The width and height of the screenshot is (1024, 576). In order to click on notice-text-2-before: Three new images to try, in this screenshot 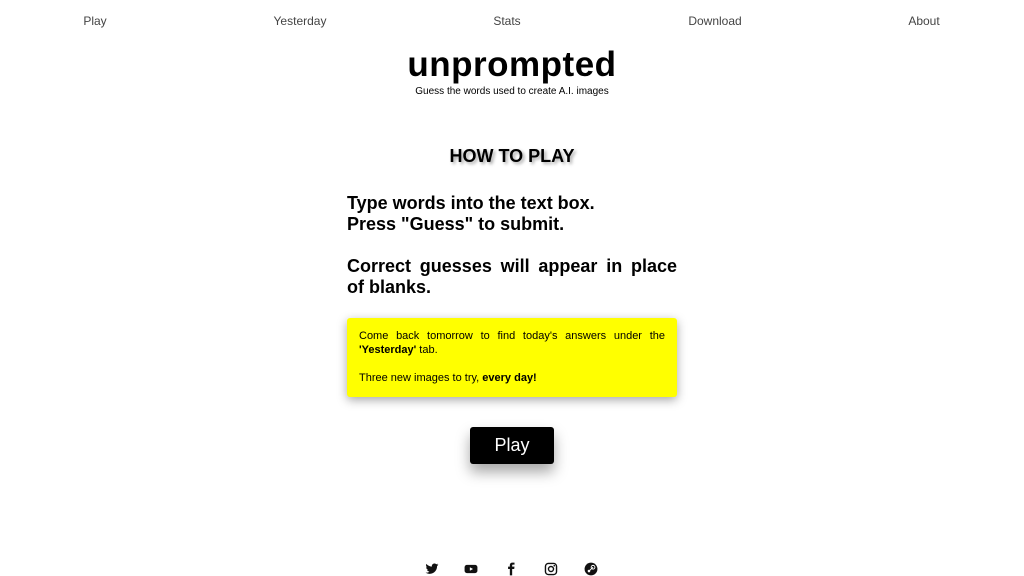, I will do `click(421, 378)`.